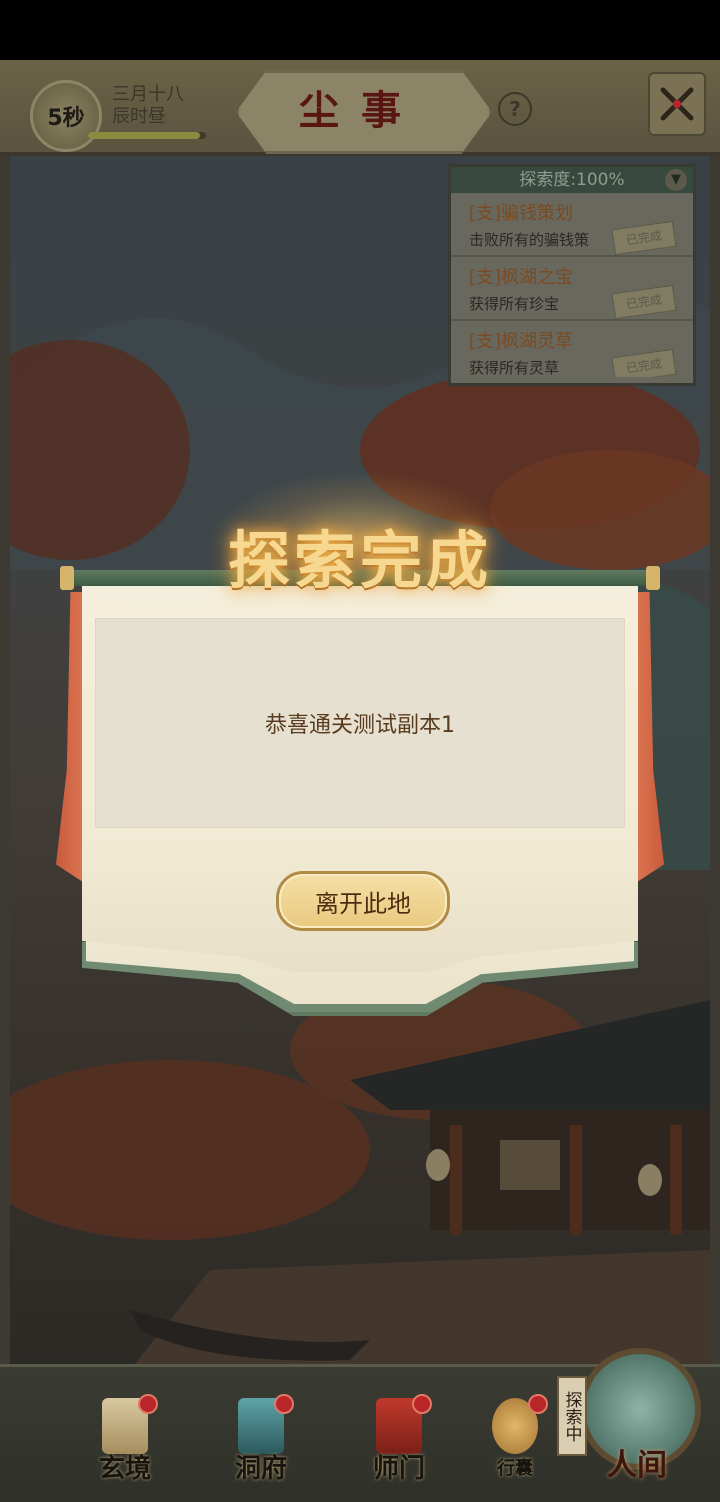  What do you see at coordinates (515, 1438) in the screenshot?
I see `nav-item-xingnang: 行囊` at bounding box center [515, 1438].